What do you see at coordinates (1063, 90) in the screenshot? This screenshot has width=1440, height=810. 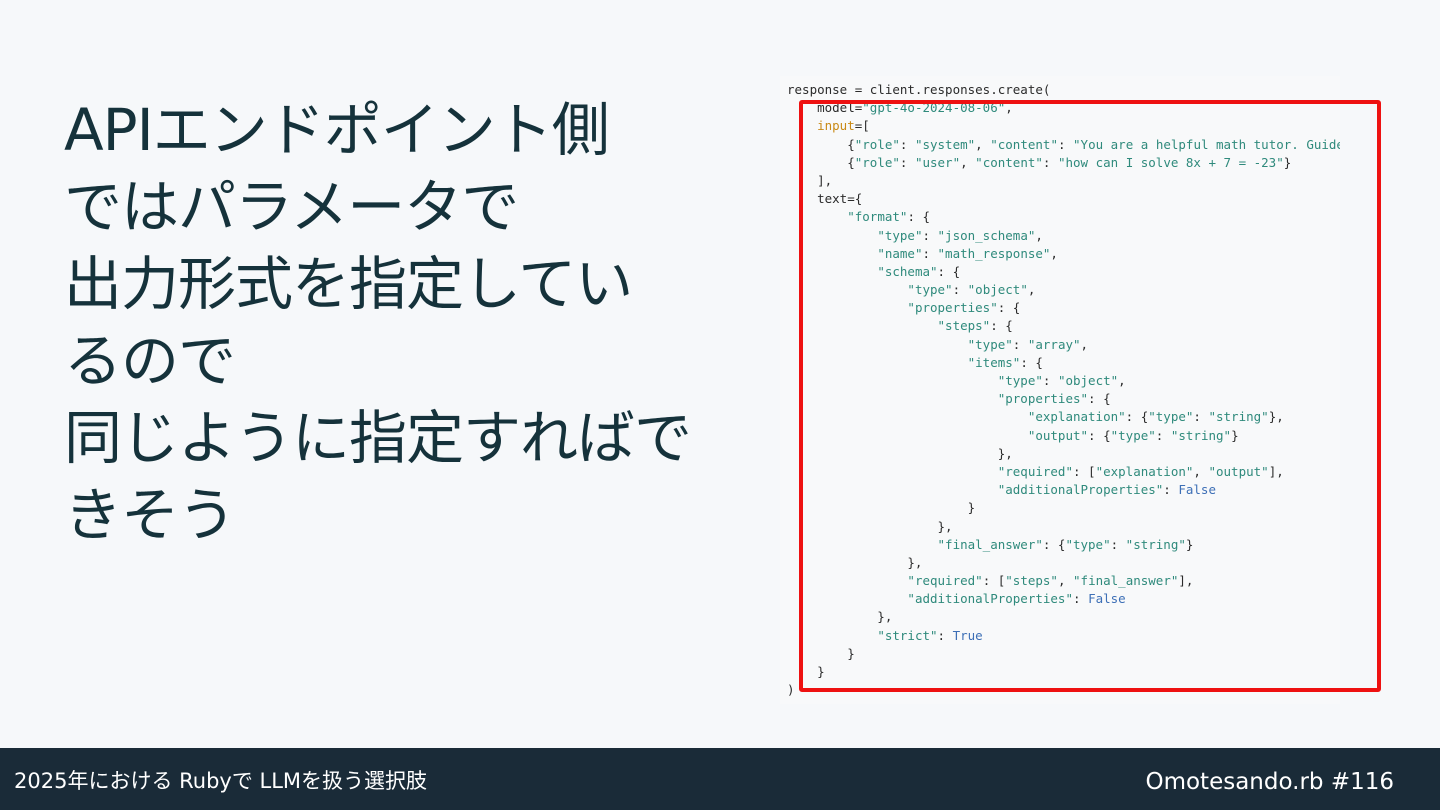 I see `code-line: response = client.responses.create(` at bounding box center [1063, 90].